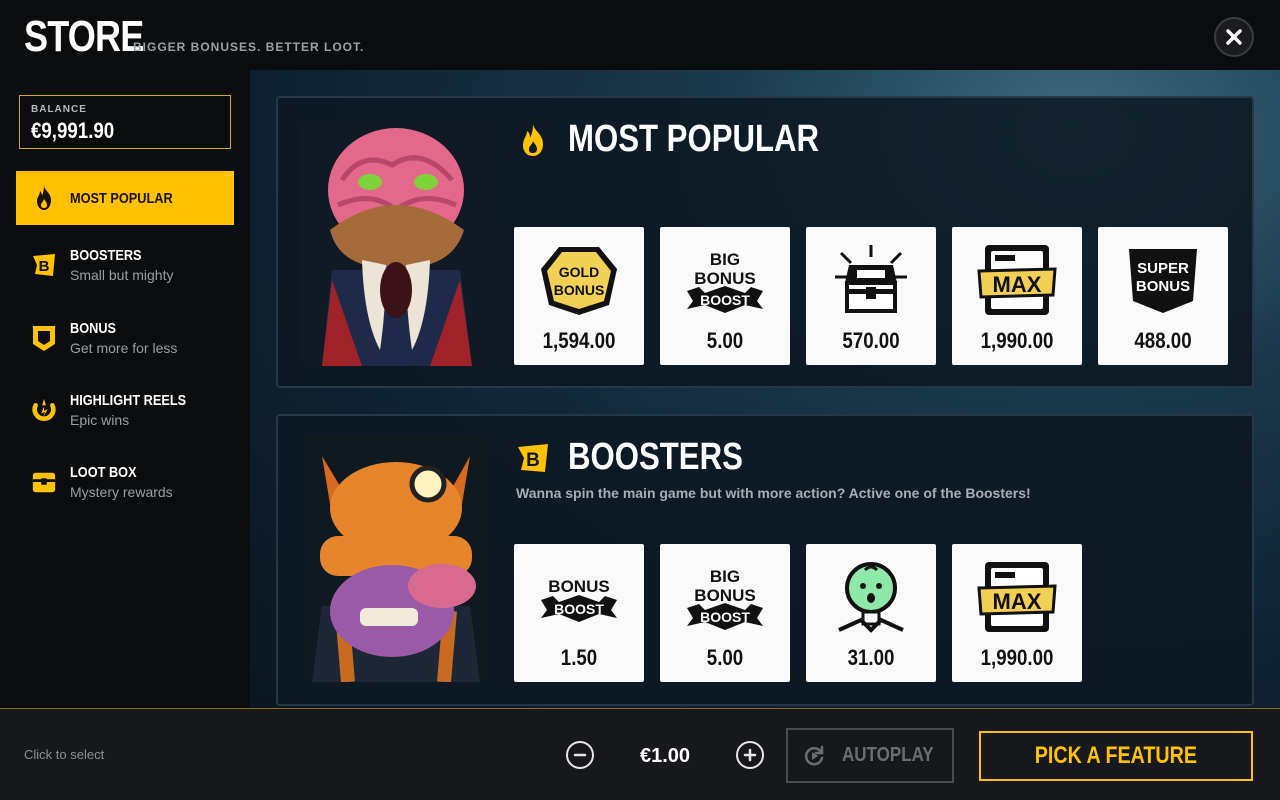  What do you see at coordinates (579, 272) in the screenshot?
I see `svg-text: GOLD` at bounding box center [579, 272].